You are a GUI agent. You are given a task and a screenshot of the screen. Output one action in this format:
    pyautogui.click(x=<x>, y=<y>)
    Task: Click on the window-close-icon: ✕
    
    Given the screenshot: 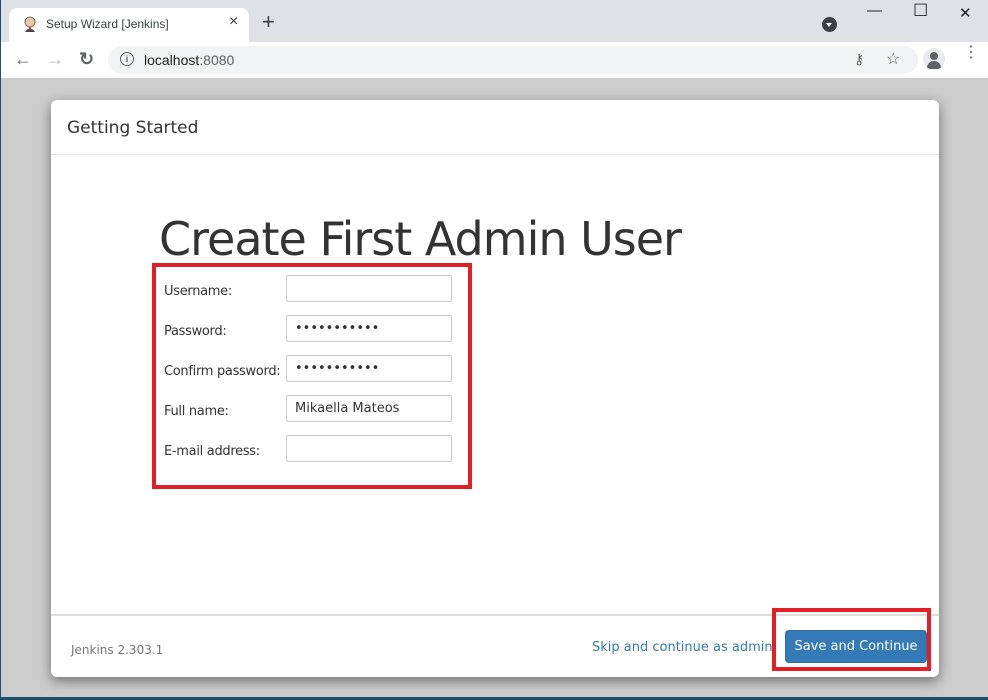 What is the action you would take?
    pyautogui.click(x=965, y=13)
    